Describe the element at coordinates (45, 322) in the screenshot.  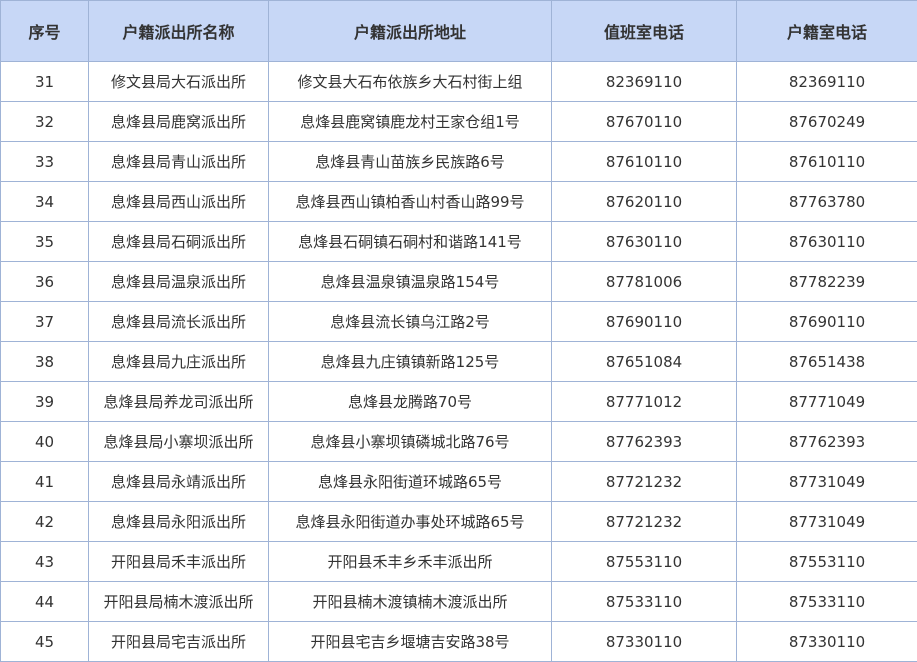
I see `cell-index: 37` at that location.